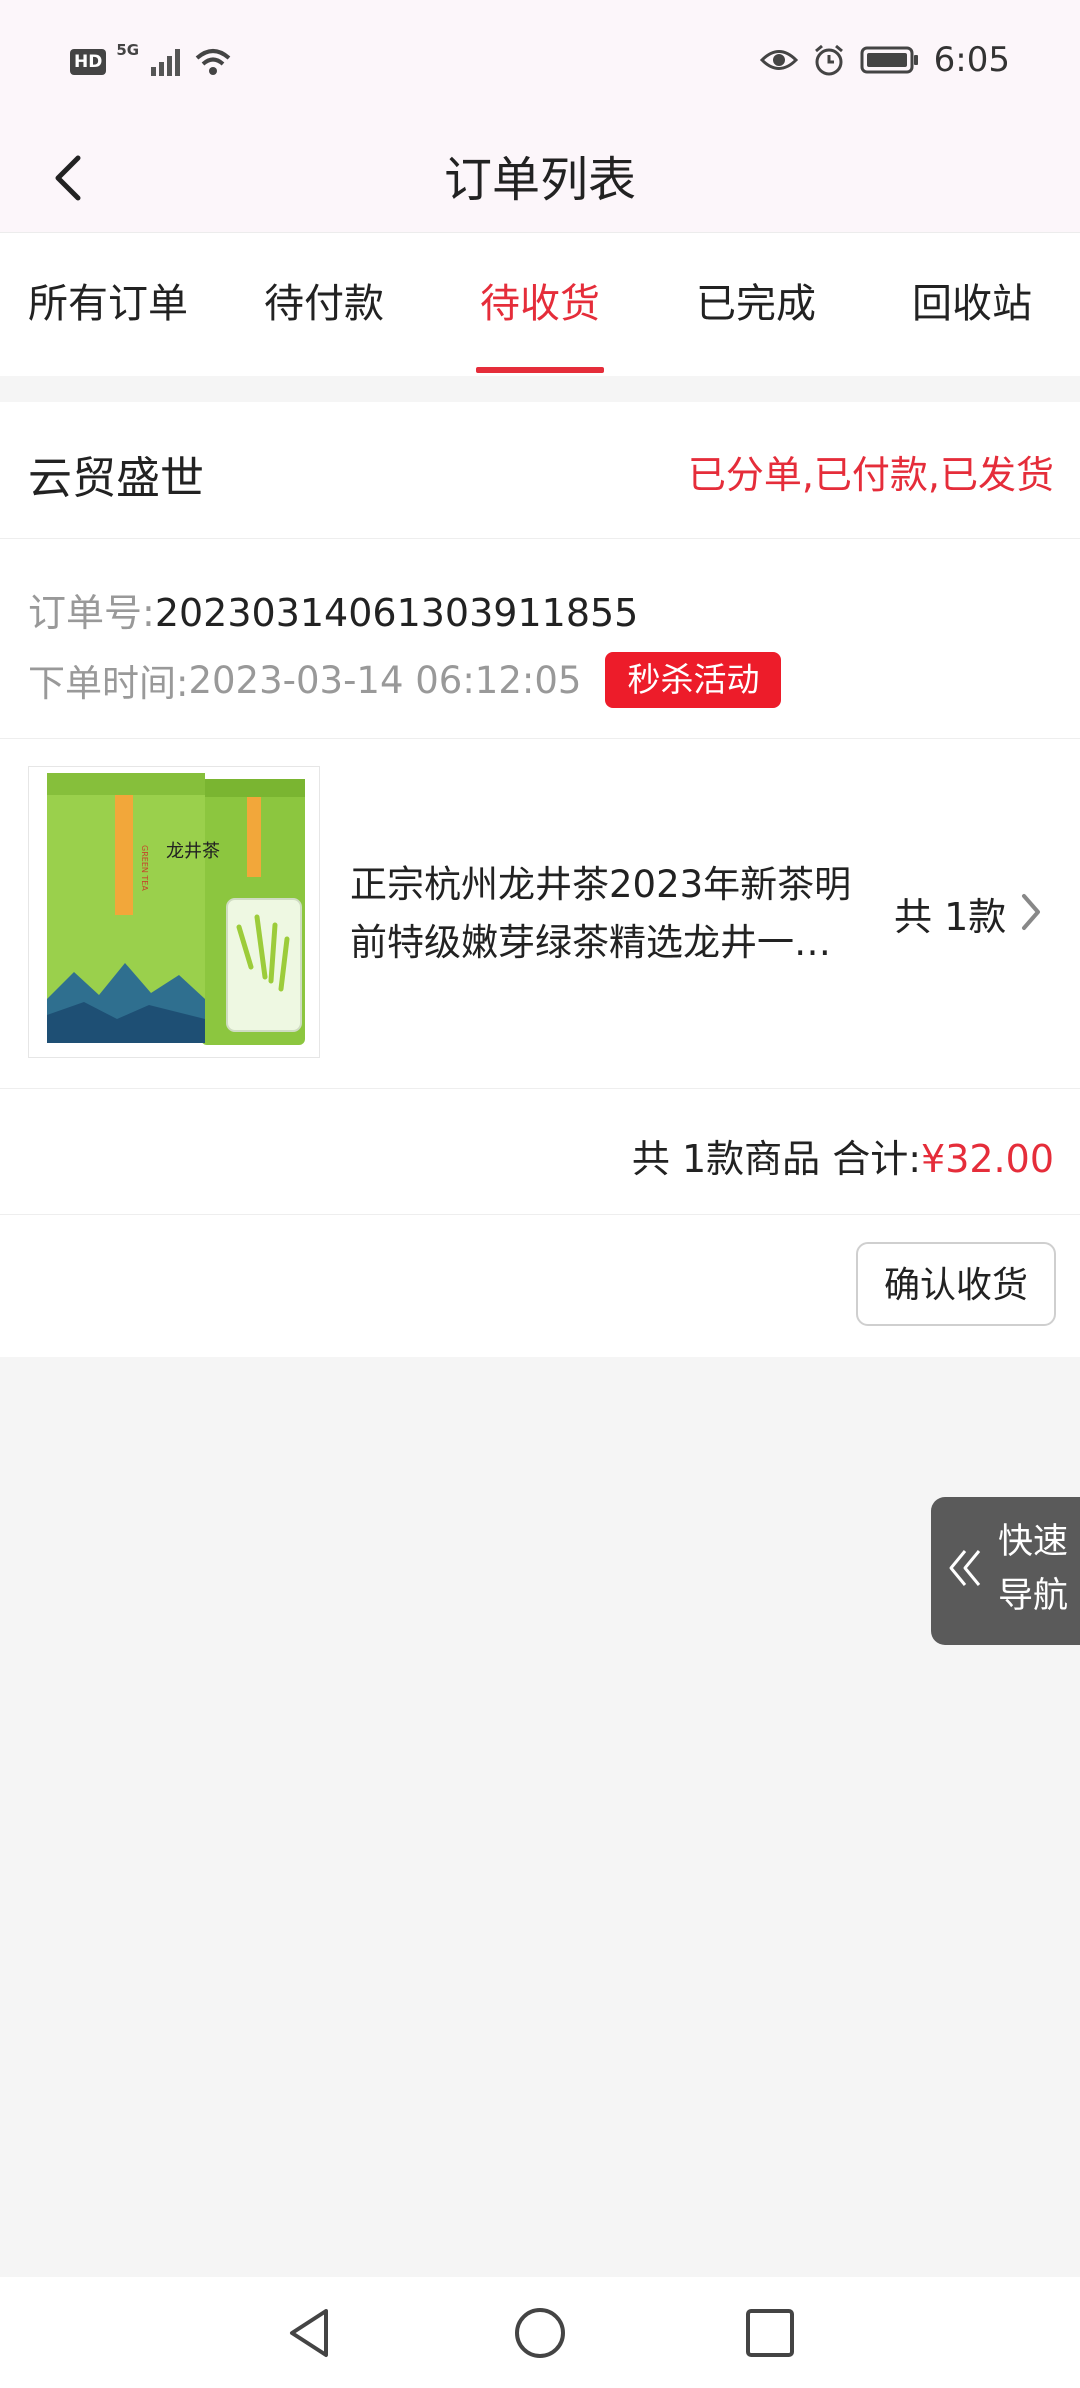 The height and width of the screenshot is (2388, 1080). What do you see at coordinates (971, 60) in the screenshot?
I see `clock: 6:05` at bounding box center [971, 60].